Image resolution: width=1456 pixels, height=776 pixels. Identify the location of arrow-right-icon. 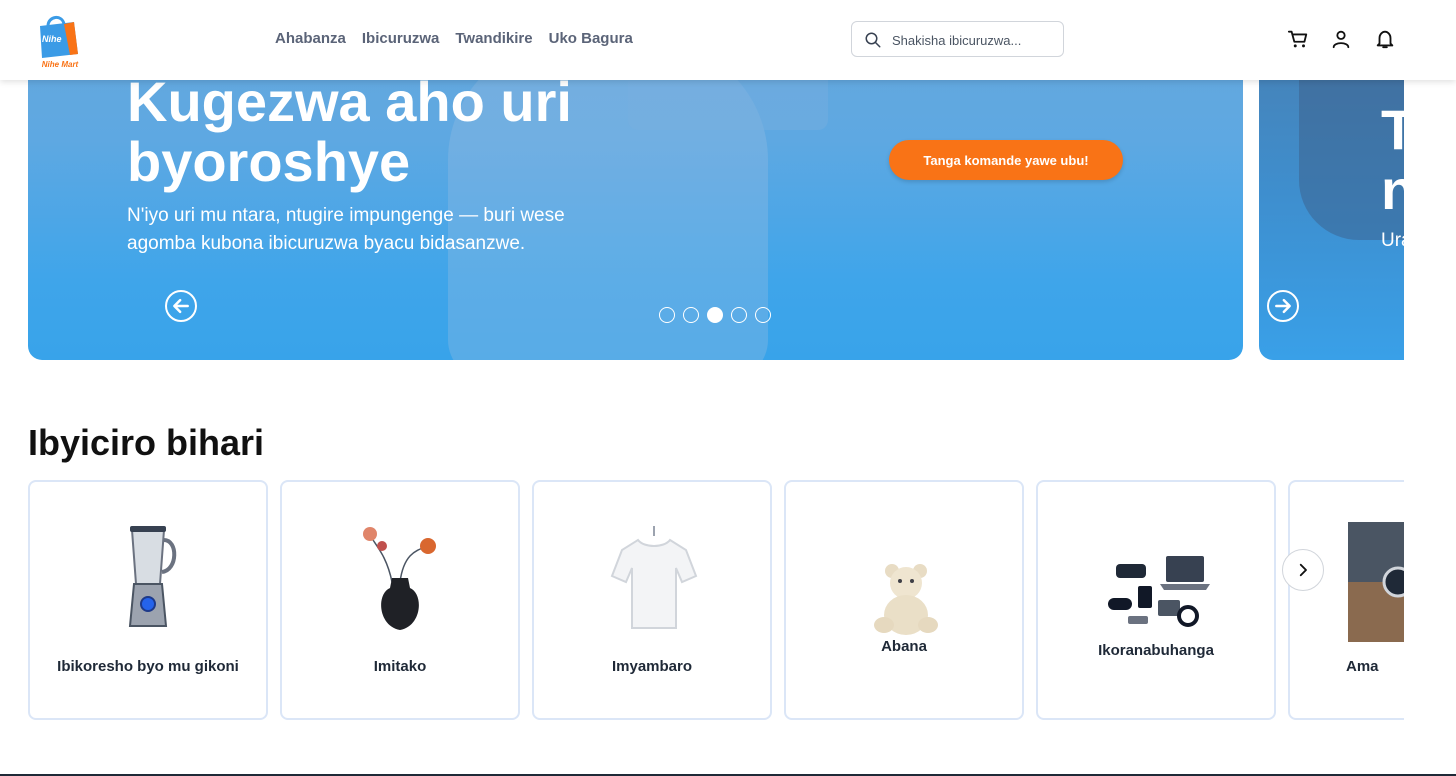
(1283, 306).